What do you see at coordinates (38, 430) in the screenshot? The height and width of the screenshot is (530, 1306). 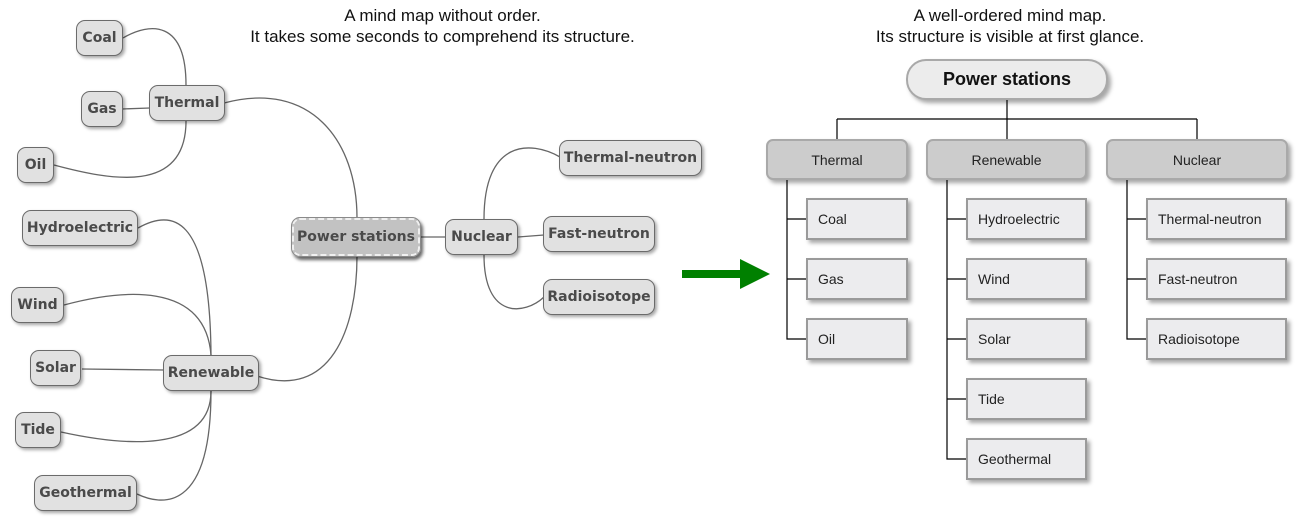 I see `messy-tide-node: Tide` at bounding box center [38, 430].